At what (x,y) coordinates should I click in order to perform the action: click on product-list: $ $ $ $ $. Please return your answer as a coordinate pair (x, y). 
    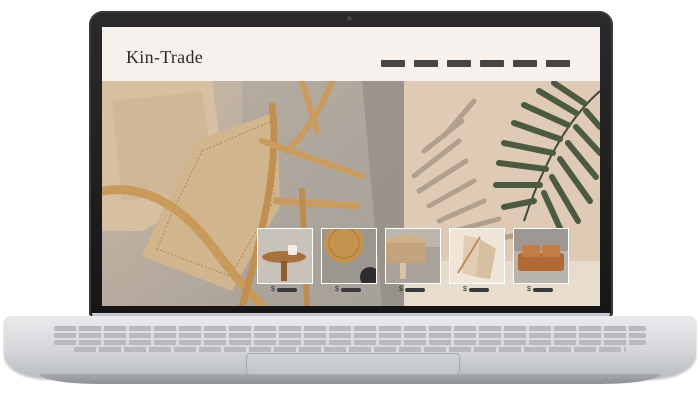
    Looking at the image, I should click on (413, 260).